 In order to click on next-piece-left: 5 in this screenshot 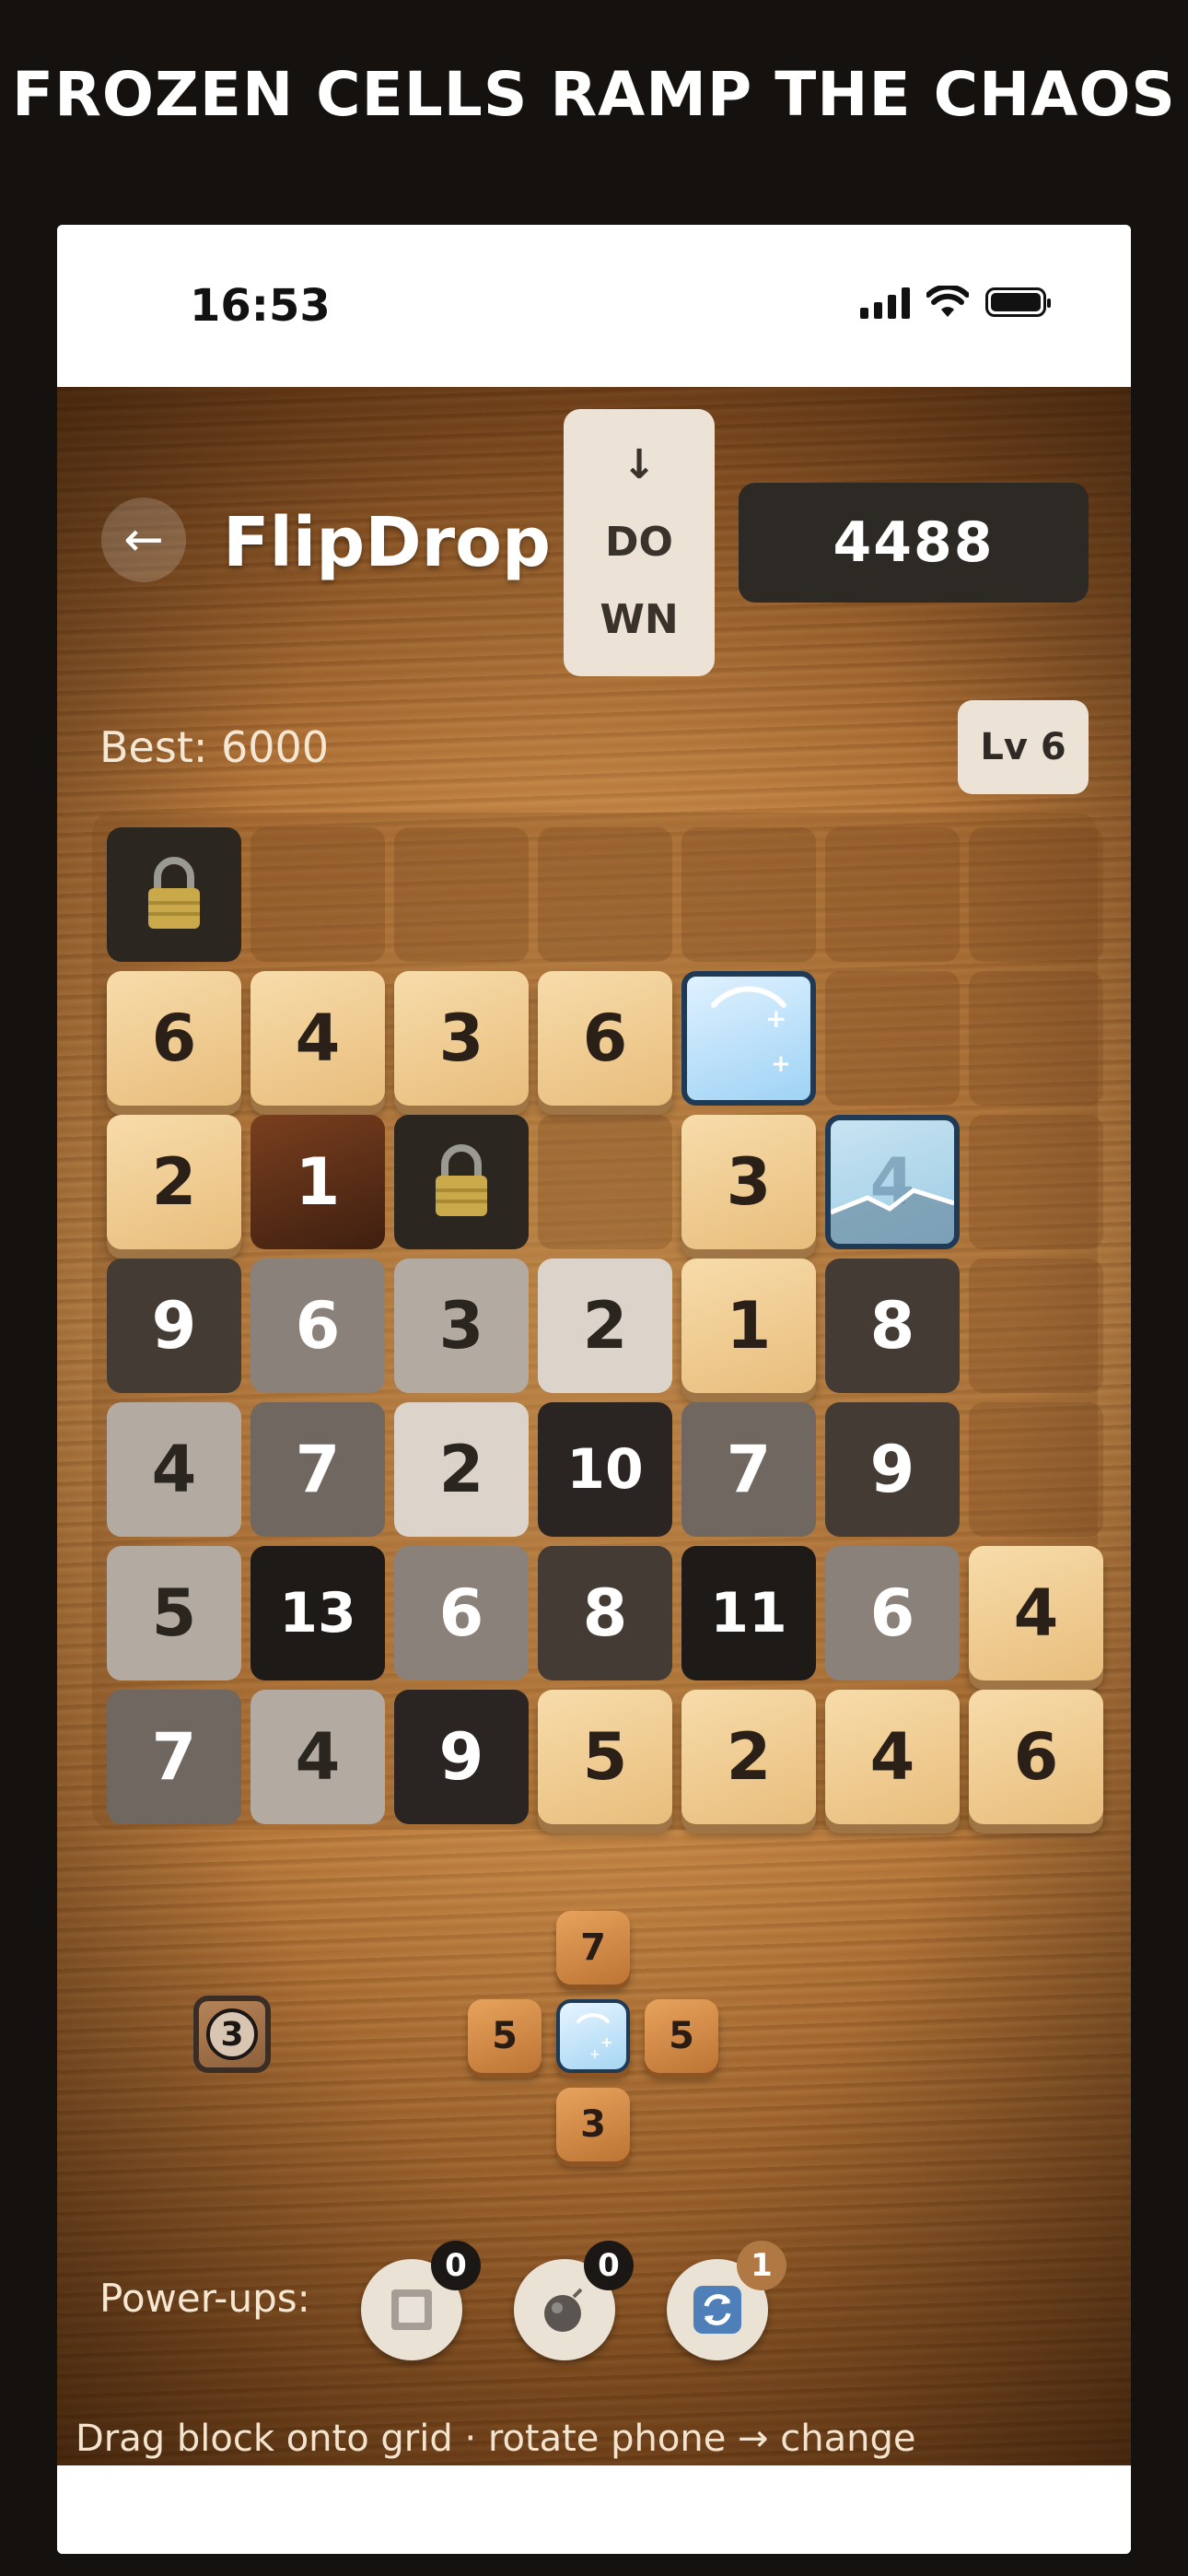, I will do `click(505, 2036)`.